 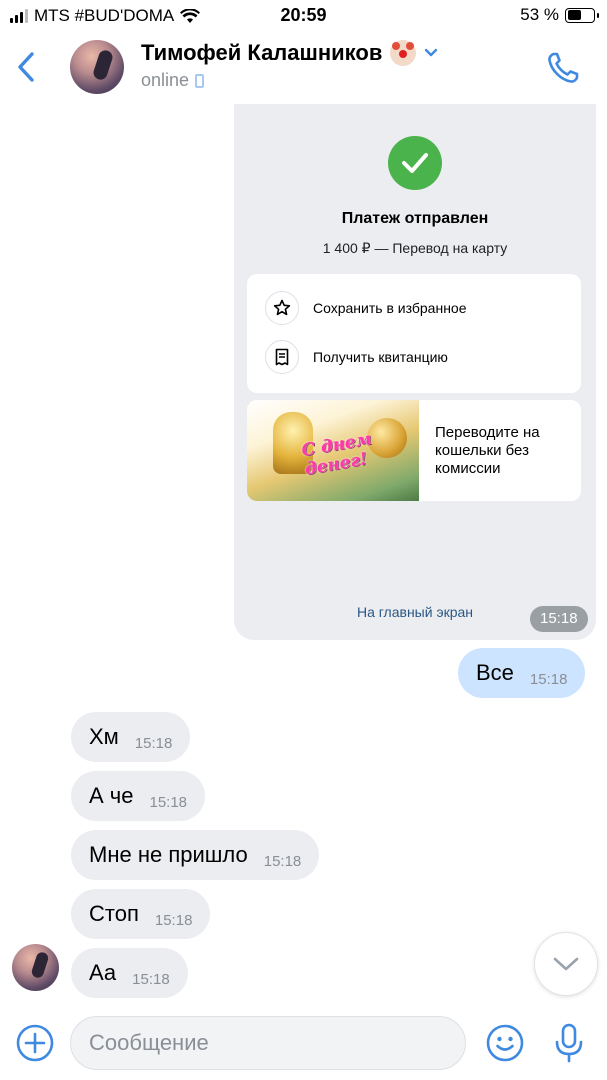 What do you see at coordinates (97, 67) in the screenshot?
I see `avatar` at bounding box center [97, 67].